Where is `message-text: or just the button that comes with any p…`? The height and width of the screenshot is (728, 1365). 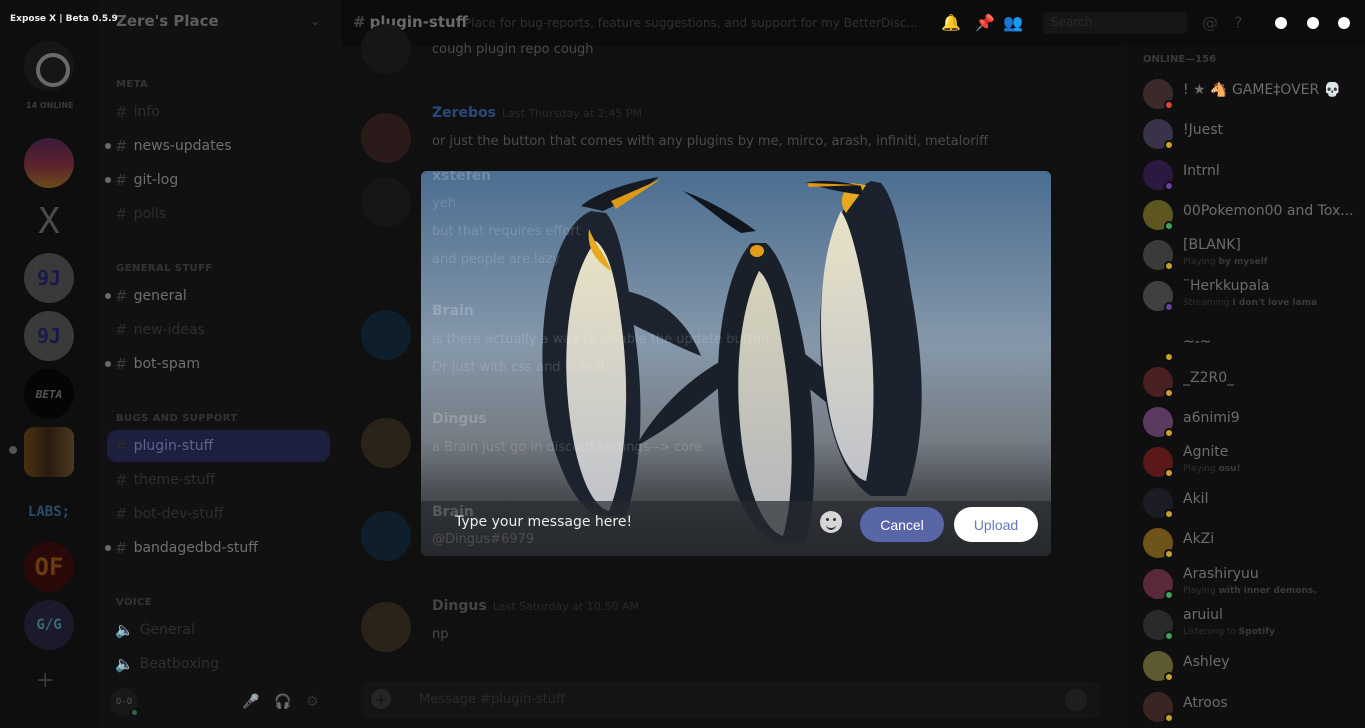
message-text: or just the button that comes with any p… is located at coordinates (710, 141).